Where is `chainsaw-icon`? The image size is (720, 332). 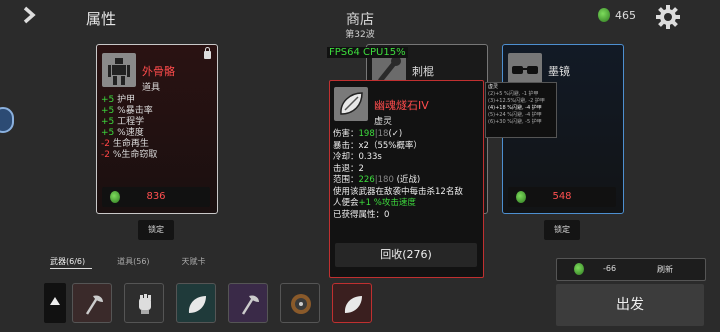 chainsaw-icon is located at coordinates (301, 304).